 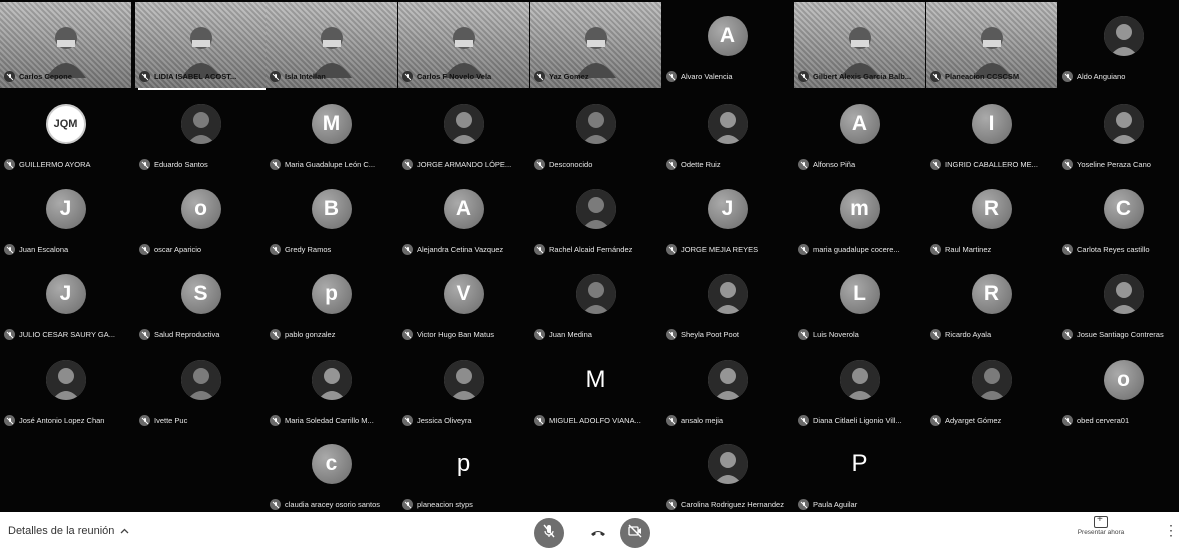 What do you see at coordinates (727, 473) in the screenshot?
I see `participant-tile: Carolina Rodriguez Hernandez` at bounding box center [727, 473].